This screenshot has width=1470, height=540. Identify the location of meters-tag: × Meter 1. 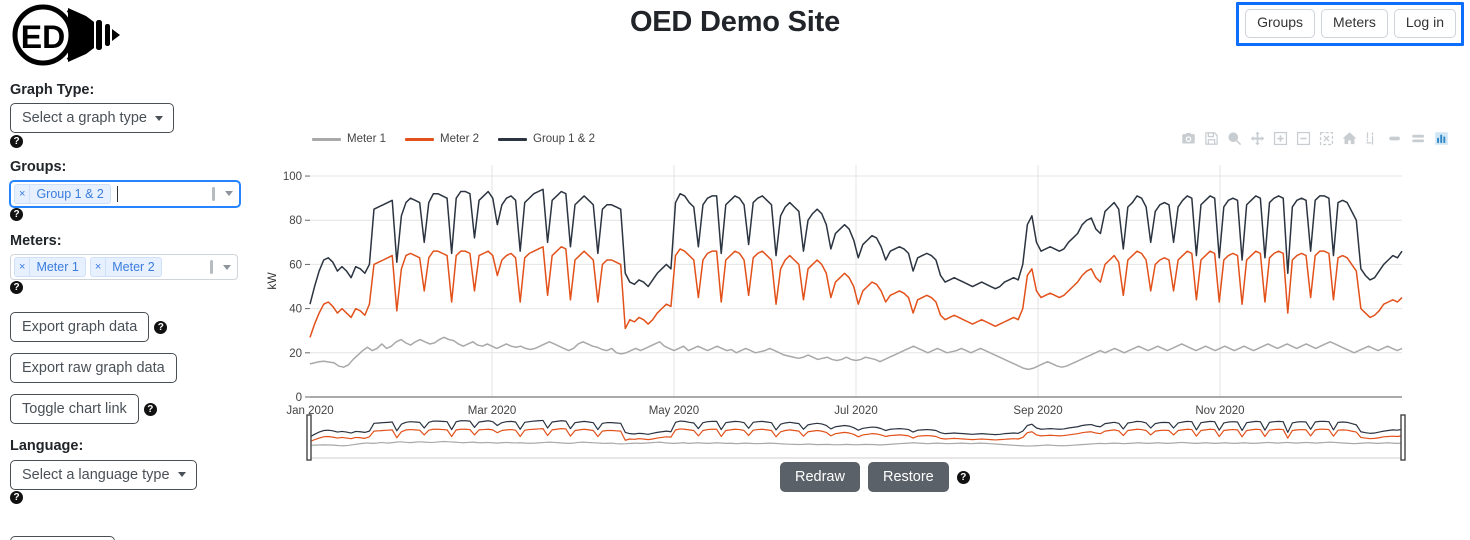
(50, 267).